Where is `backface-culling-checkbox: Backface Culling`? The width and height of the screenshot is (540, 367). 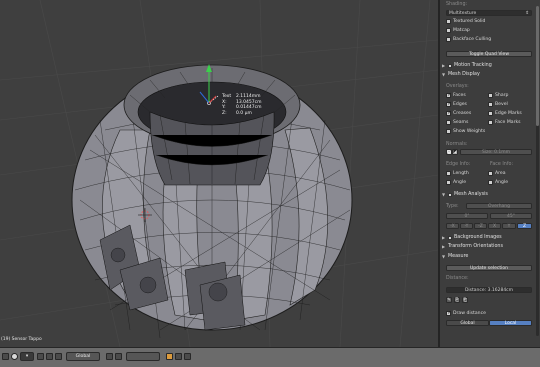
backface-culling-checkbox: Backface Culling is located at coordinates (468, 39).